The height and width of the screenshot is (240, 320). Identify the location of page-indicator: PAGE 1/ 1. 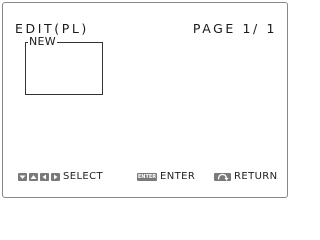
(234, 28).